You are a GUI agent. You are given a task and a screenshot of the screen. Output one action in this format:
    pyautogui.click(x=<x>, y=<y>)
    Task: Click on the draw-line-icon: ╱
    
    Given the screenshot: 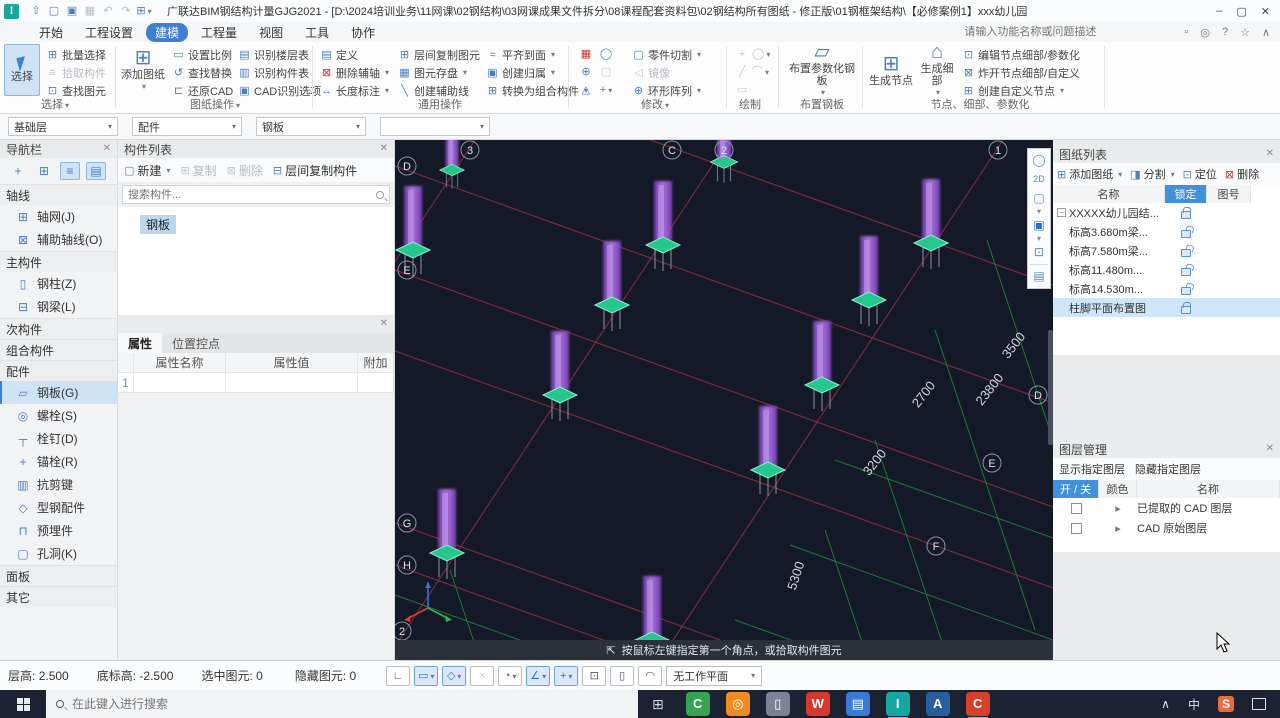 What is the action you would take?
    pyautogui.click(x=742, y=72)
    